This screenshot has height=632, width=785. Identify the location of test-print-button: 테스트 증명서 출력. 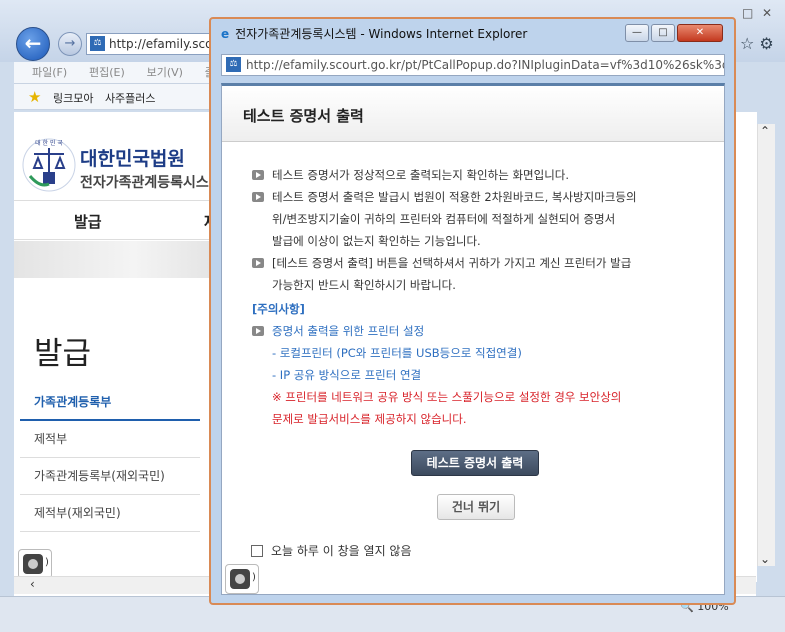
(475, 463).